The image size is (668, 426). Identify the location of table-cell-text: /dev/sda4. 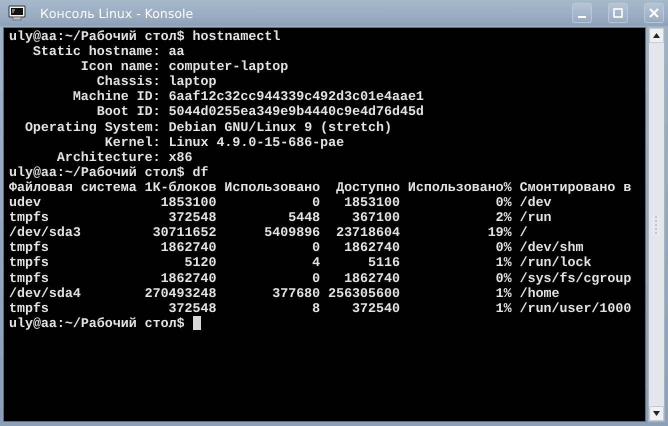
(45, 293).